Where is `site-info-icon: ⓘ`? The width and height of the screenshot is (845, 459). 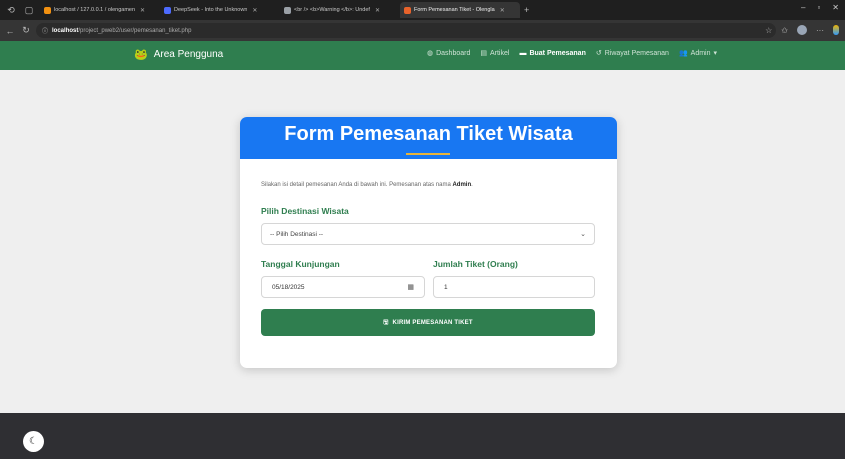
site-info-icon: ⓘ is located at coordinates (45, 30).